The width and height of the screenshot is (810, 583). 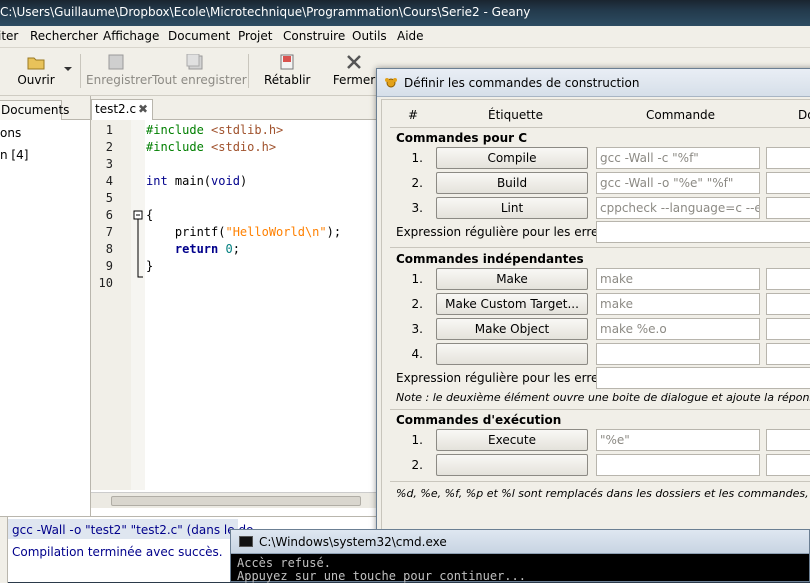 I want to click on column-header-number: #, so click(x=413, y=115).